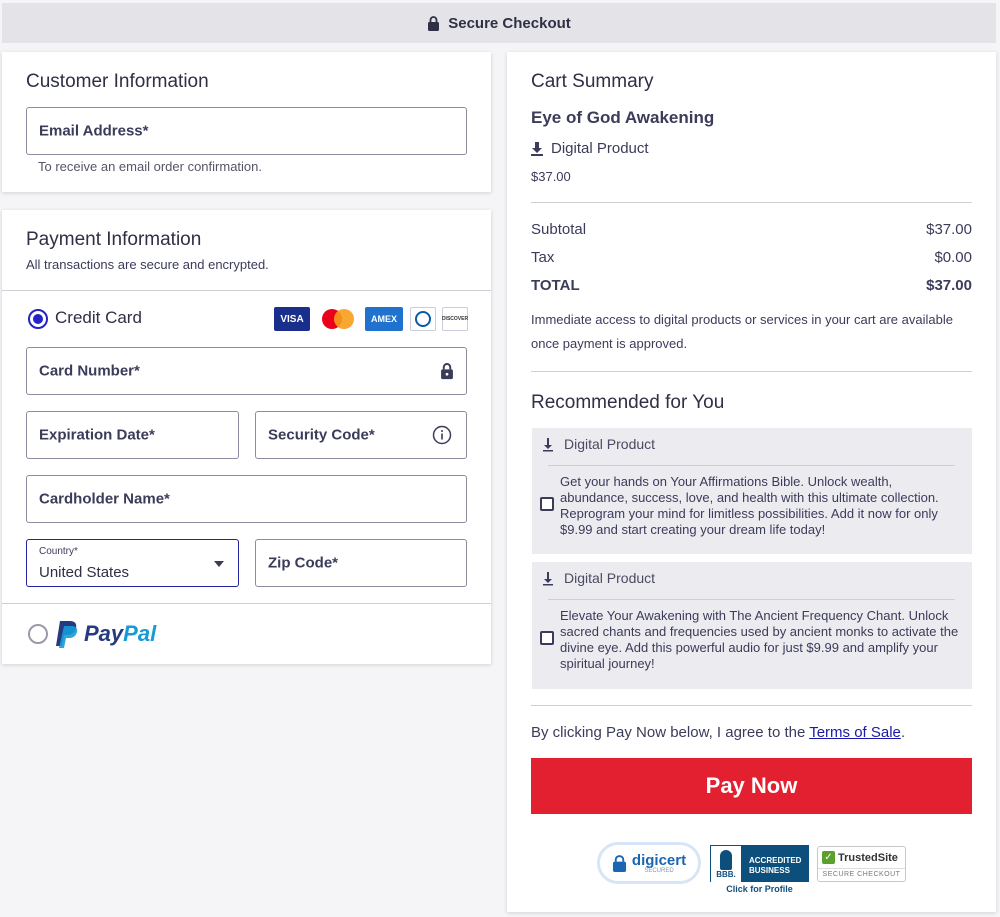  I want to click on visa-logo: VISA, so click(292, 319).